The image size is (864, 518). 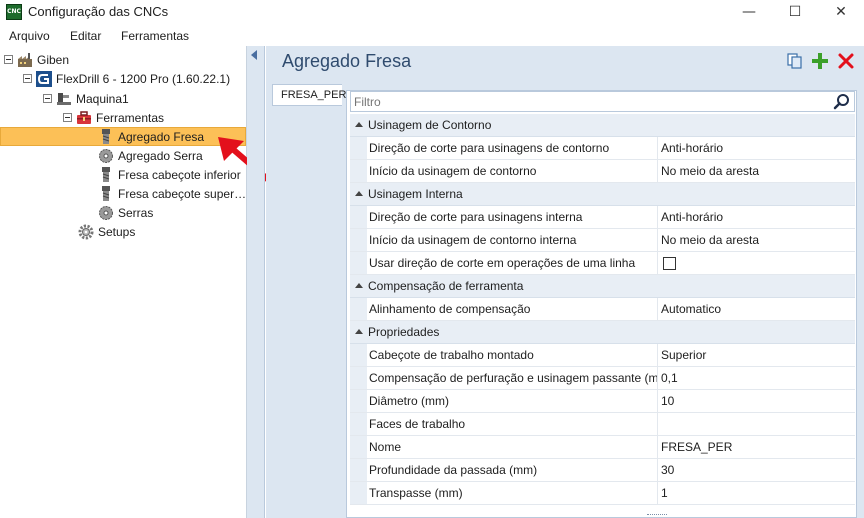 What do you see at coordinates (512, 217) in the screenshot?
I see `property-name: Direção de corte para usinagens interna` at bounding box center [512, 217].